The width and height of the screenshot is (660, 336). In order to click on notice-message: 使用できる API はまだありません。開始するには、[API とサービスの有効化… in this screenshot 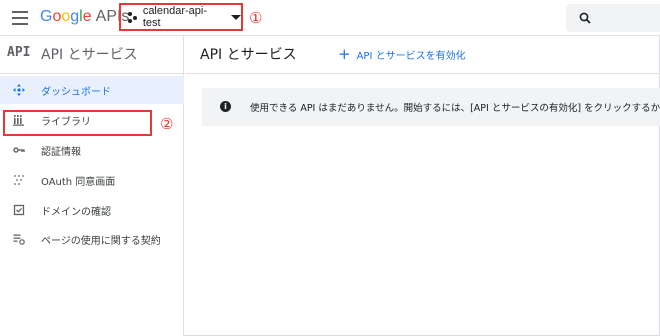, I will do `click(455, 108)`.